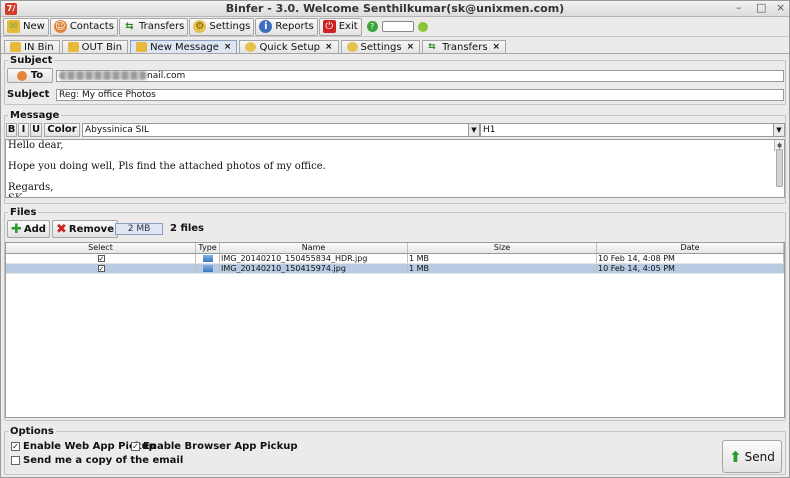  Describe the element at coordinates (420, 95) in the screenshot. I see `subject-input: Reg: My office Photos` at that location.